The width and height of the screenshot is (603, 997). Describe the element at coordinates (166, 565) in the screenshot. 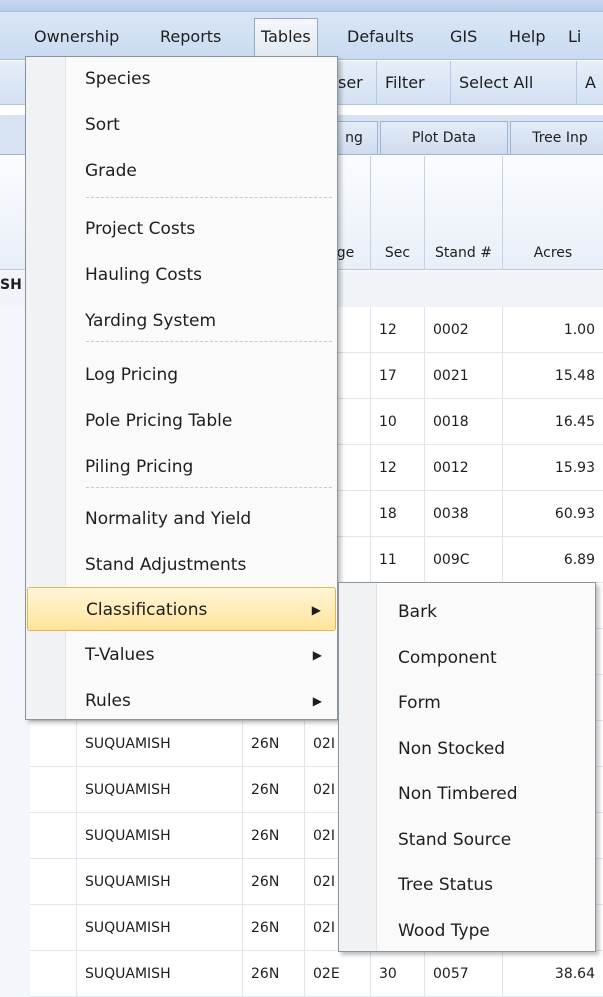

I see `menu-item-label: Stand Adjustments` at that location.